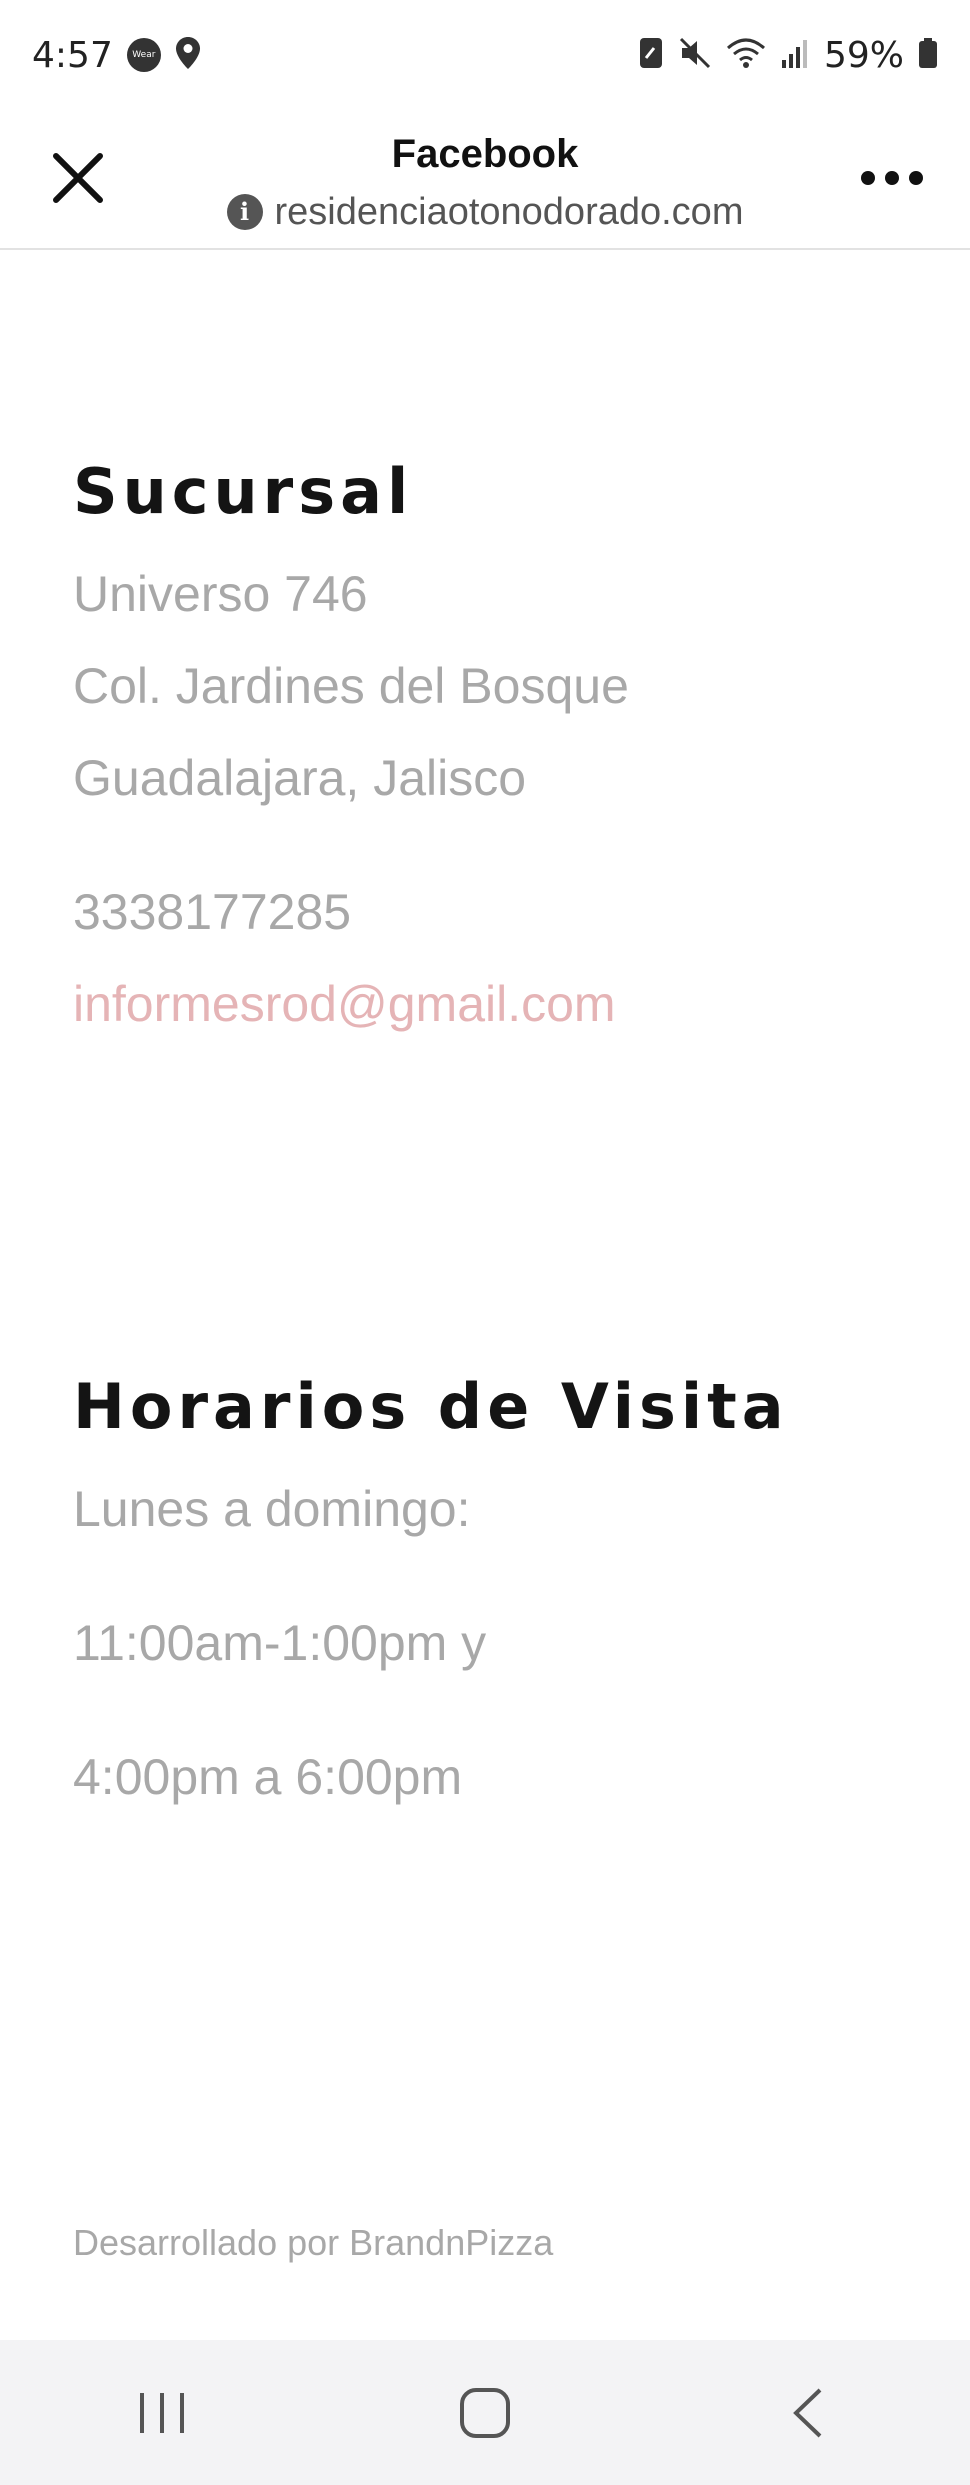 The image size is (970, 2485). Describe the element at coordinates (795, 55) in the screenshot. I see `signal-icon` at that location.